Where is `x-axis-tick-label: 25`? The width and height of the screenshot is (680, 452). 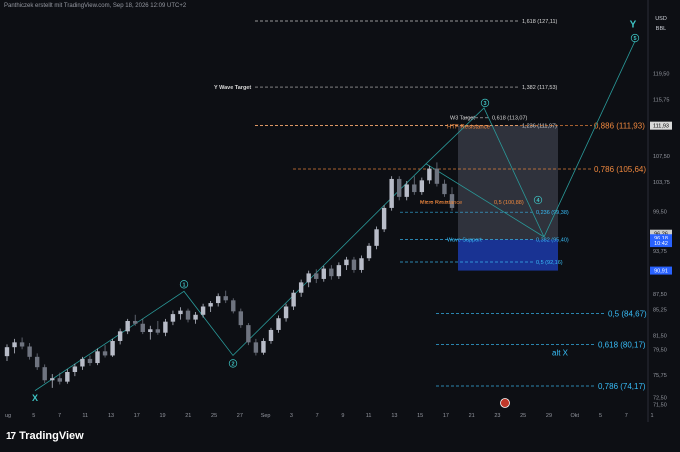 x-axis-tick-label: 25 is located at coordinates (214, 416).